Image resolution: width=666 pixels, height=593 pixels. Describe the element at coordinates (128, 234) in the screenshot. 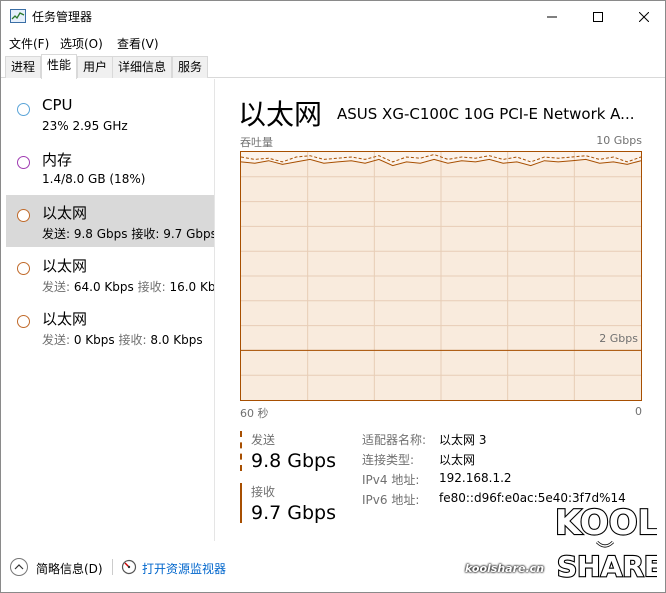

I see `resource-detail: 发送: 9.8 Gbps 接收: 9.7 Gbps` at that location.